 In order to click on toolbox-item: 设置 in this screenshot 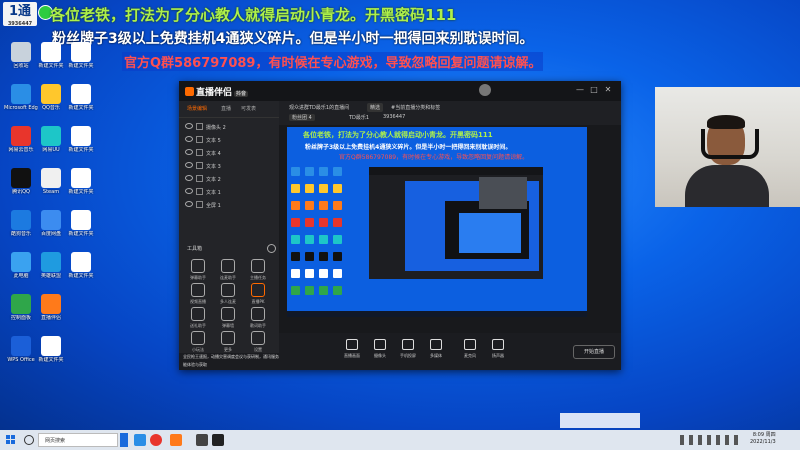, I will do `click(258, 342)`.